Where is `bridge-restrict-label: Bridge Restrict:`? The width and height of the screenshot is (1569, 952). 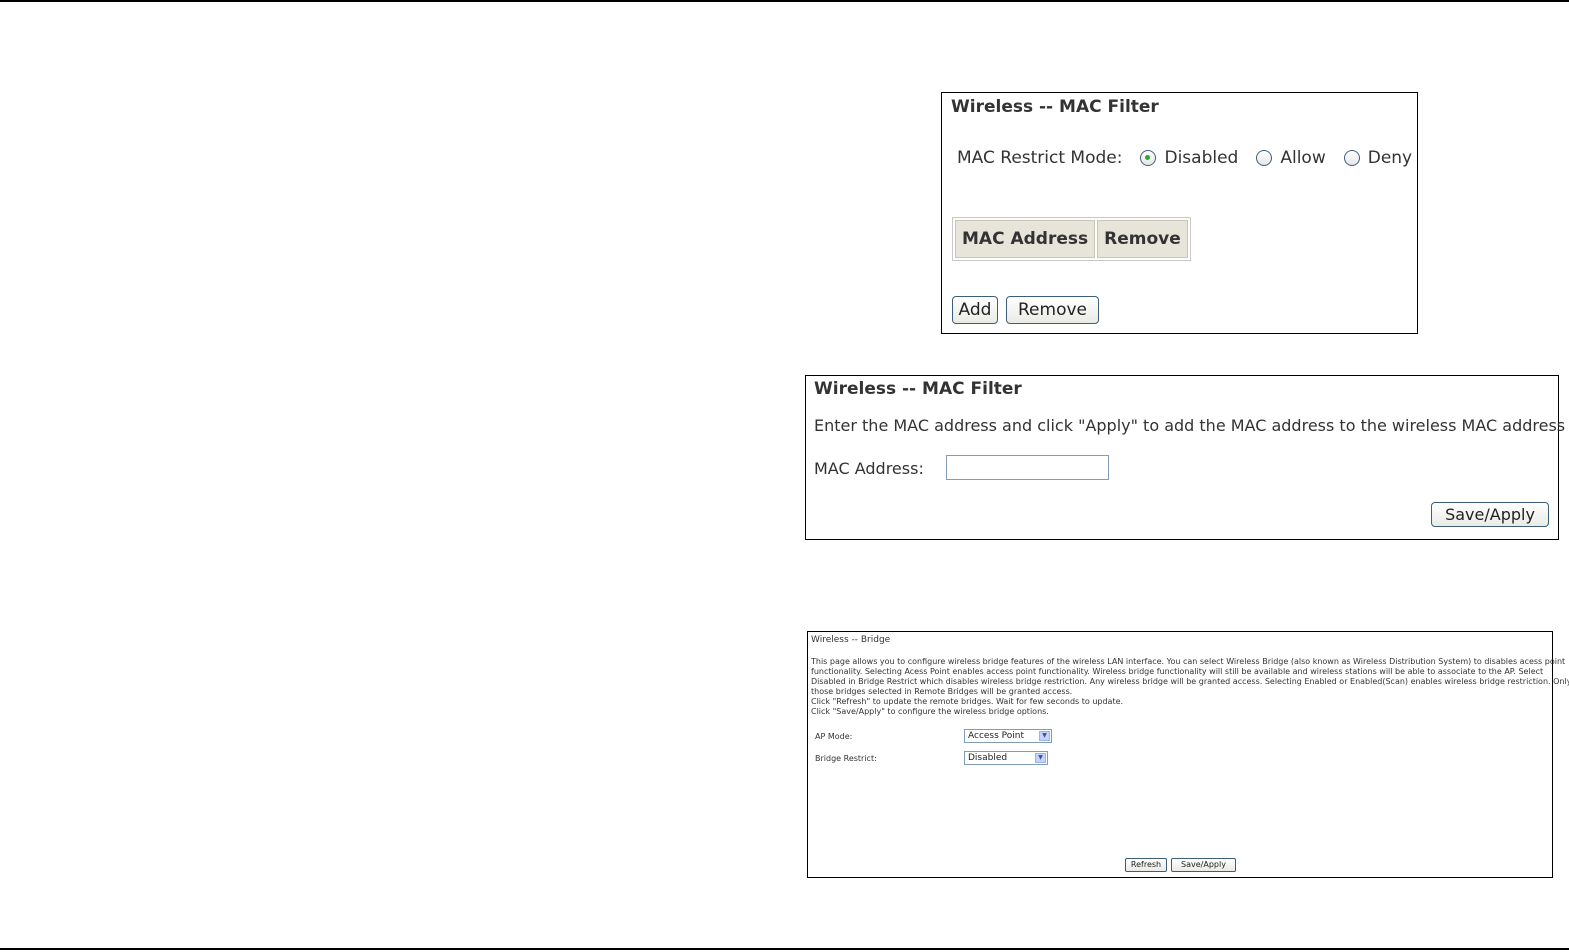 bridge-restrict-label: Bridge Restrict: is located at coordinates (846, 758).